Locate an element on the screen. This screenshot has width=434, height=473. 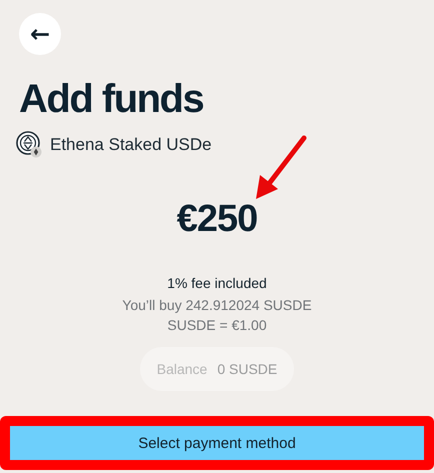
back-button: ← is located at coordinates (40, 34).